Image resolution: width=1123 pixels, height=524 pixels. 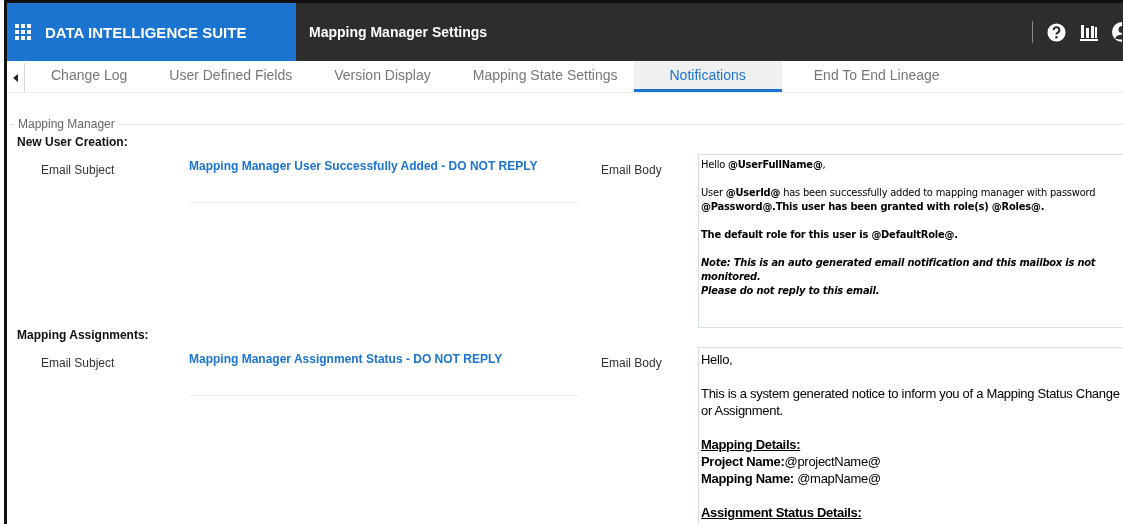 I want to click on app-name: DATA INTELLIGENCE SUITE, so click(x=146, y=32).